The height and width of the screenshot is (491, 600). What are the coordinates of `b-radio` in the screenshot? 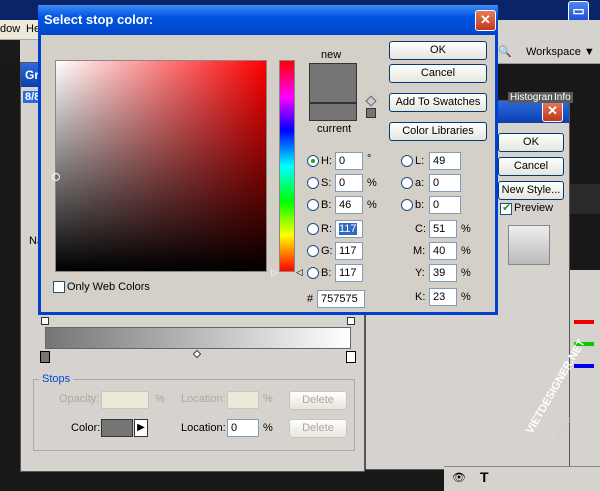 It's located at (313, 205).